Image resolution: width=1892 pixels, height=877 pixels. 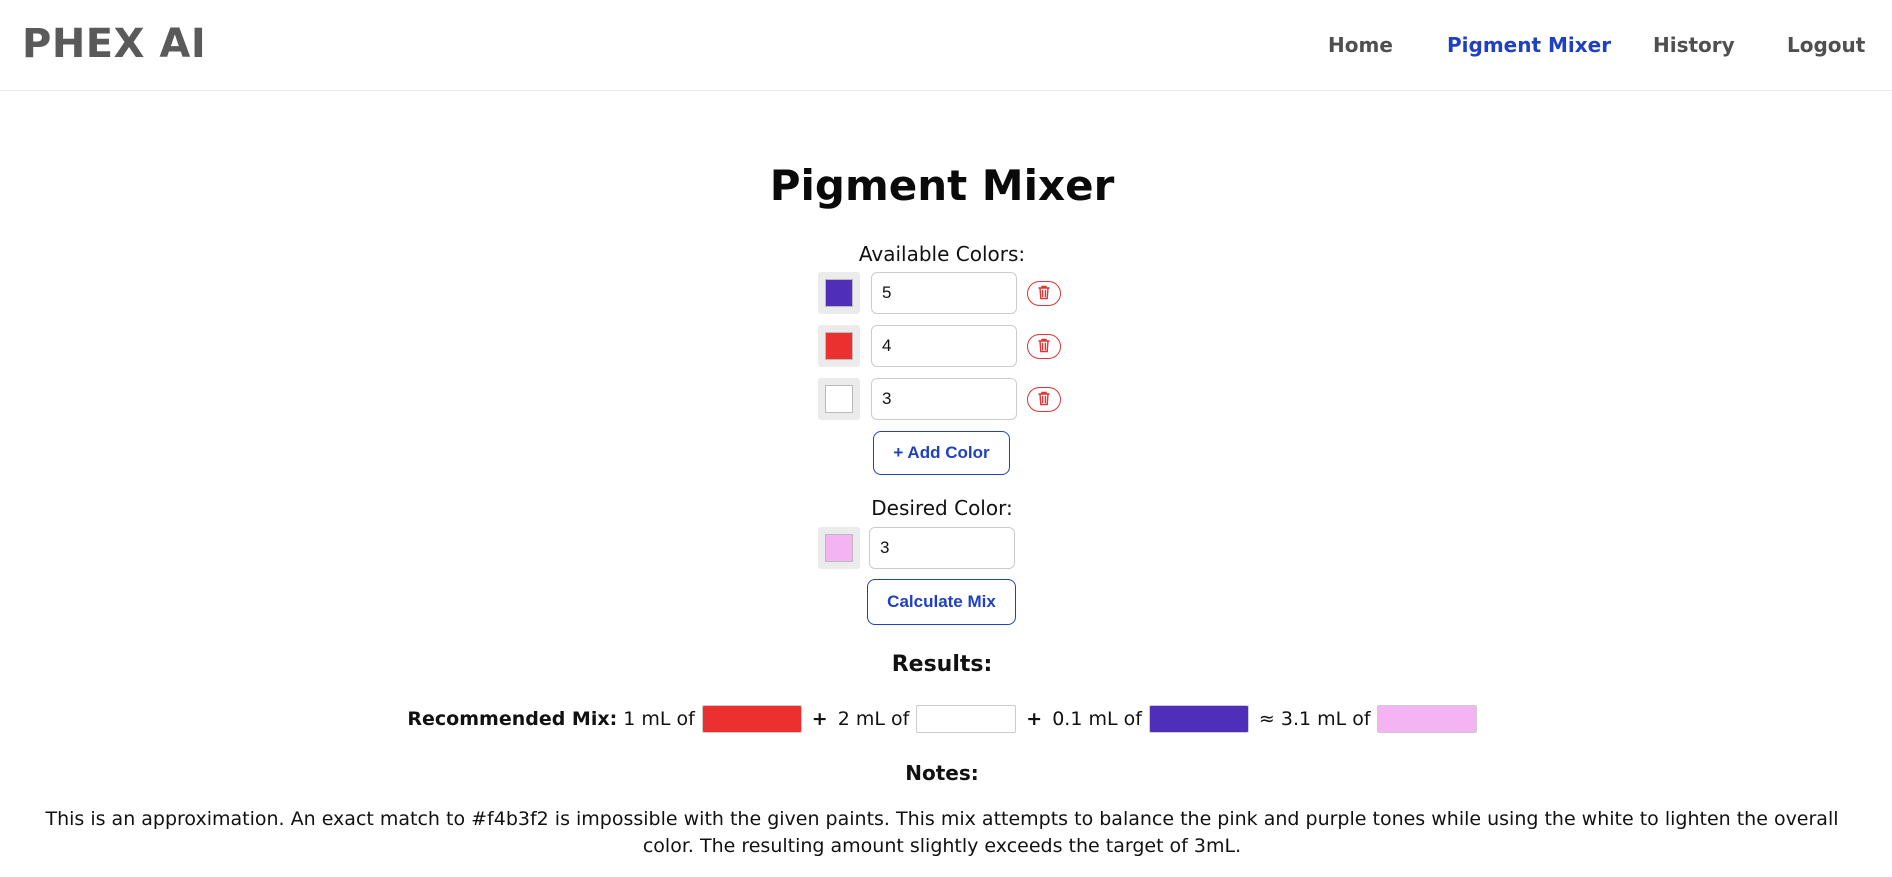 What do you see at coordinates (1694, 45) in the screenshot?
I see `nav-history-link: History` at bounding box center [1694, 45].